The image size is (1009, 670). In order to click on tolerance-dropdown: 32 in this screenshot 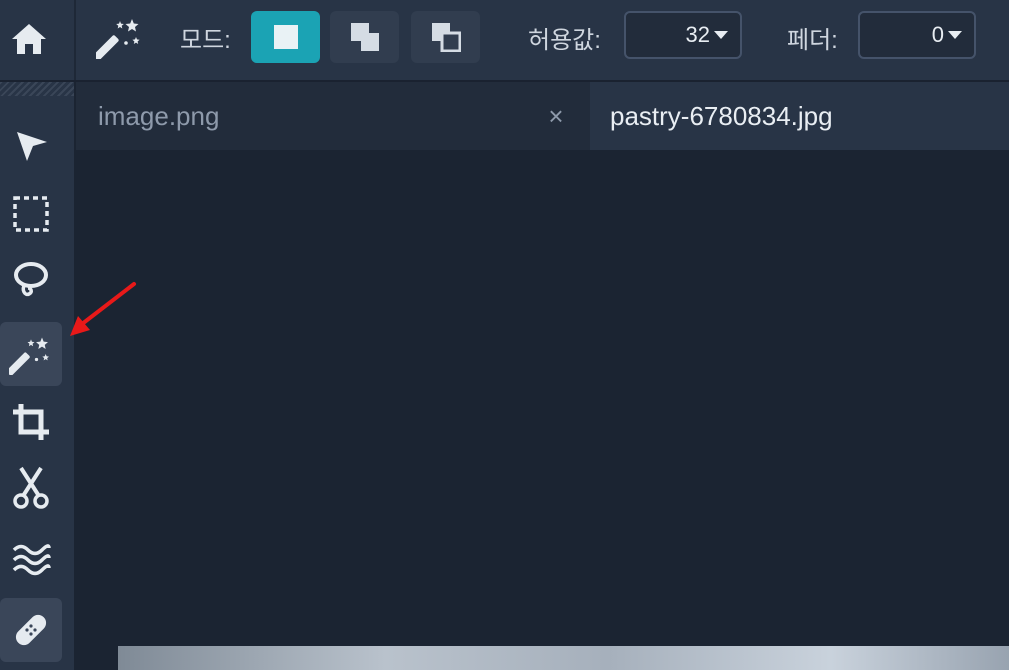, I will do `click(683, 35)`.